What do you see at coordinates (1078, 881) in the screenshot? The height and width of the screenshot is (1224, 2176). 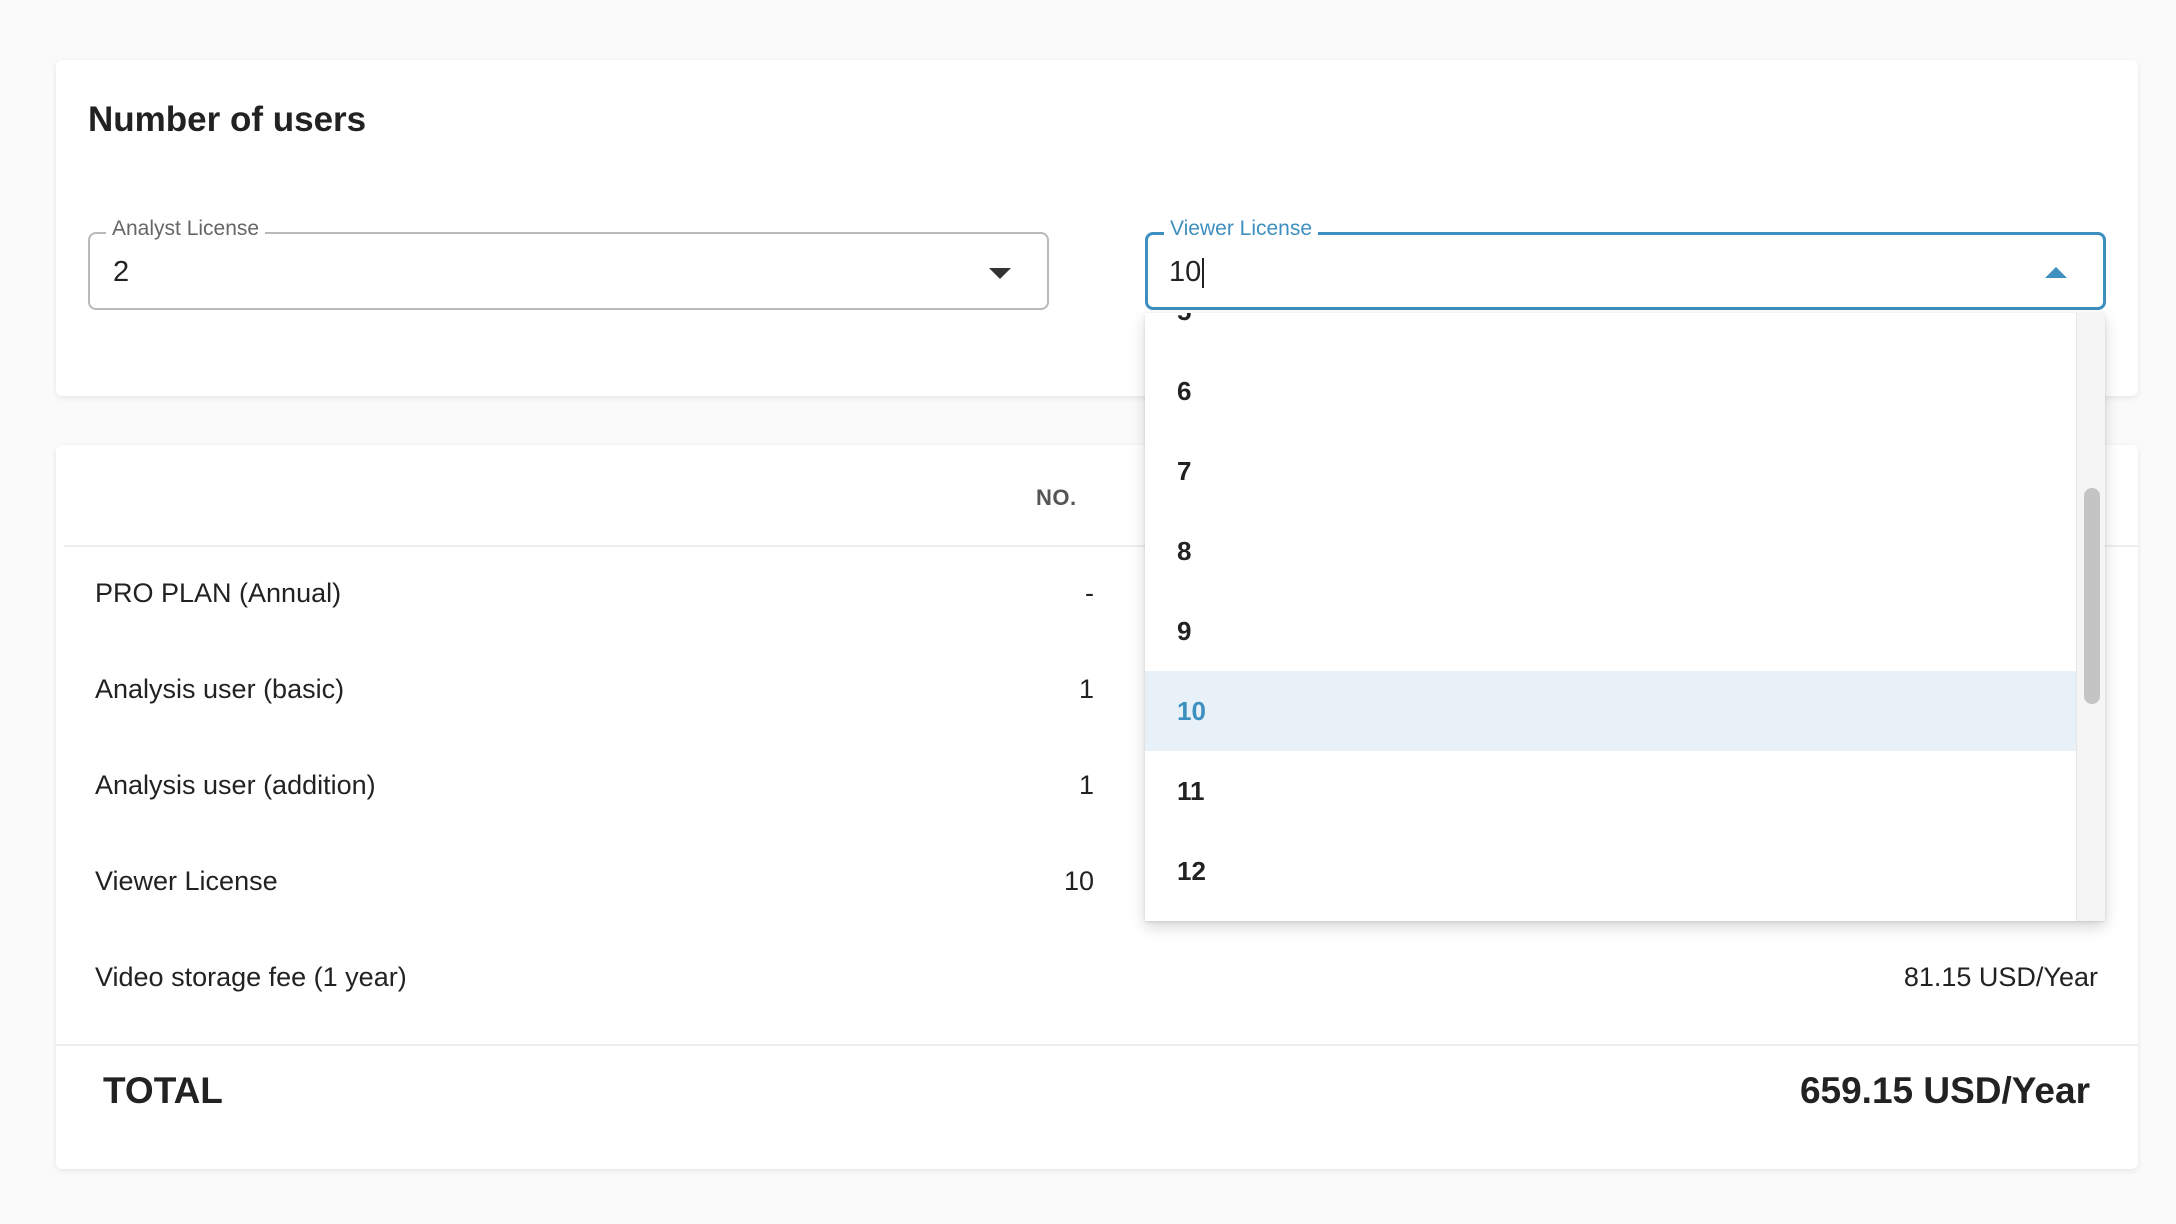 I see `row-count: 10` at bounding box center [1078, 881].